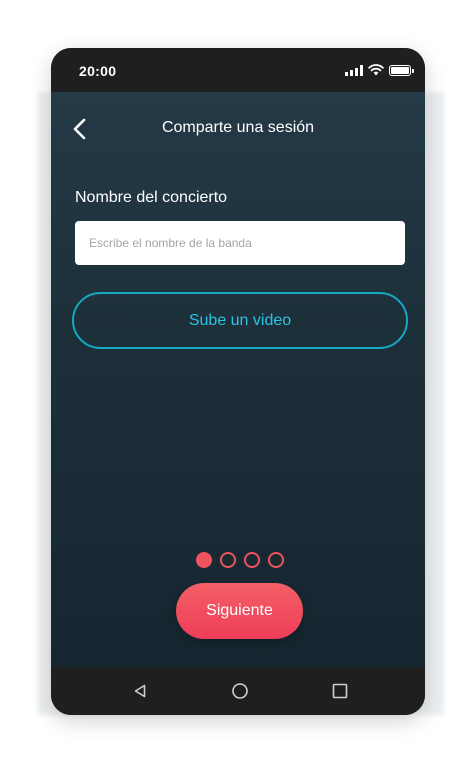  I want to click on page-title: Comparte una sesión, so click(238, 127).